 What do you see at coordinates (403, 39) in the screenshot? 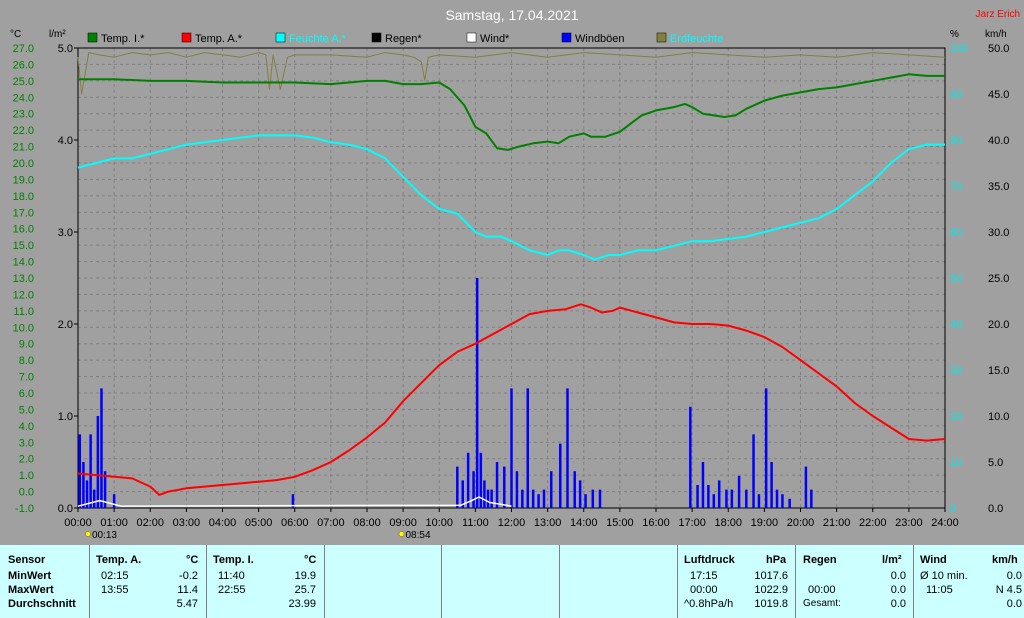
I see `legend-label: Regen*` at bounding box center [403, 39].